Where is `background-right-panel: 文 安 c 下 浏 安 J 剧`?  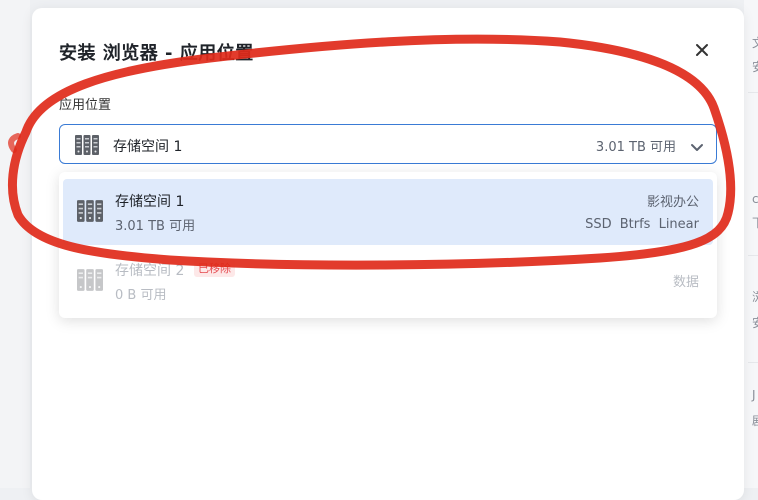
background-right-panel: 文 安 c 下 浏 安 J 剧 is located at coordinates (751, 244).